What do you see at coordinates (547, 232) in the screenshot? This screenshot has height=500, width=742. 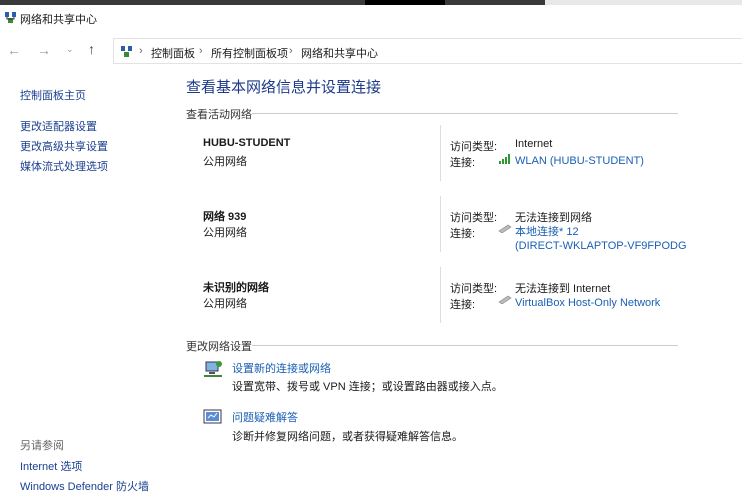 I see `connection-name: 本地连接* 12` at bounding box center [547, 232].